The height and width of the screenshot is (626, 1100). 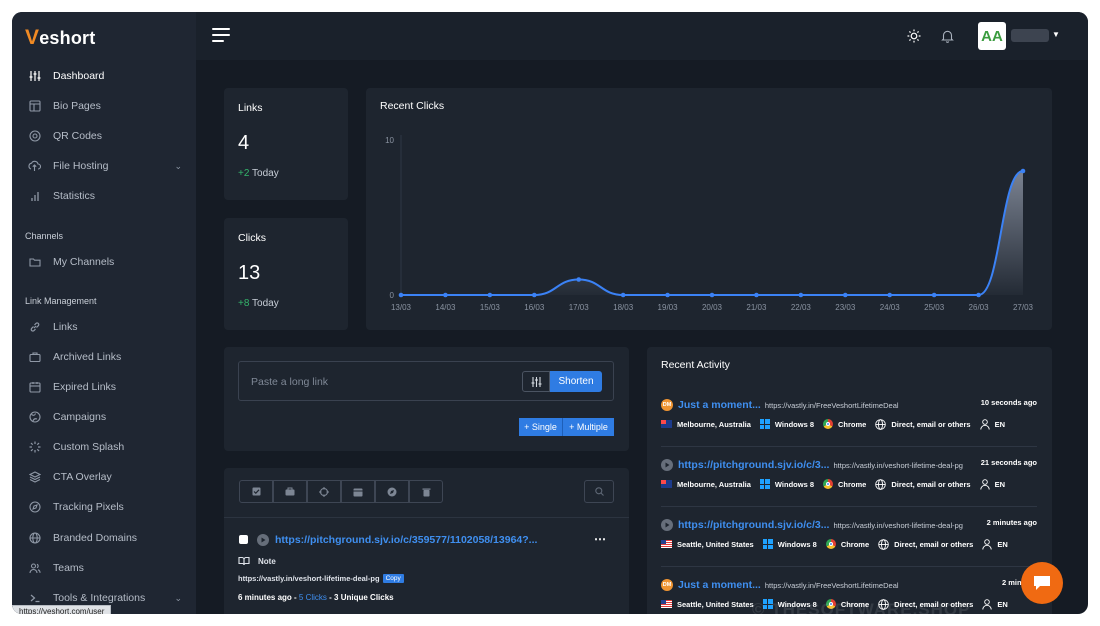 I want to click on calendar-icon, so click(x=358, y=492).